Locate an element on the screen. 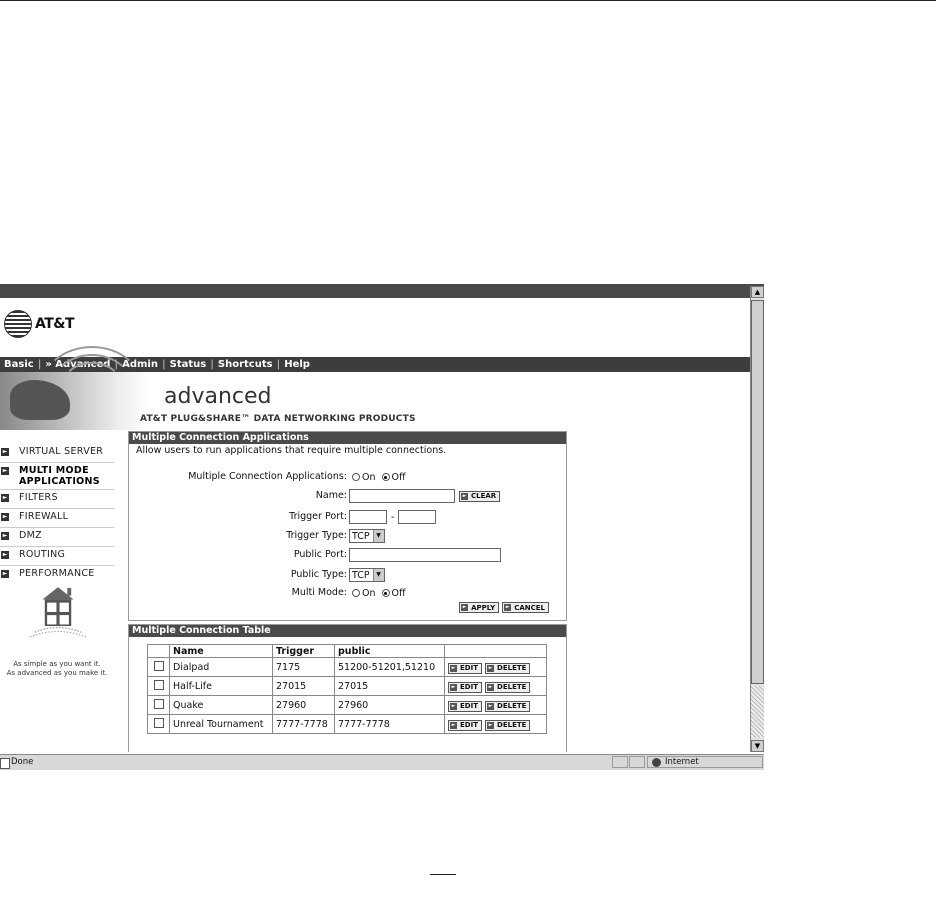  tagline-line-1: As simple as you want it. is located at coordinates (57, 664).